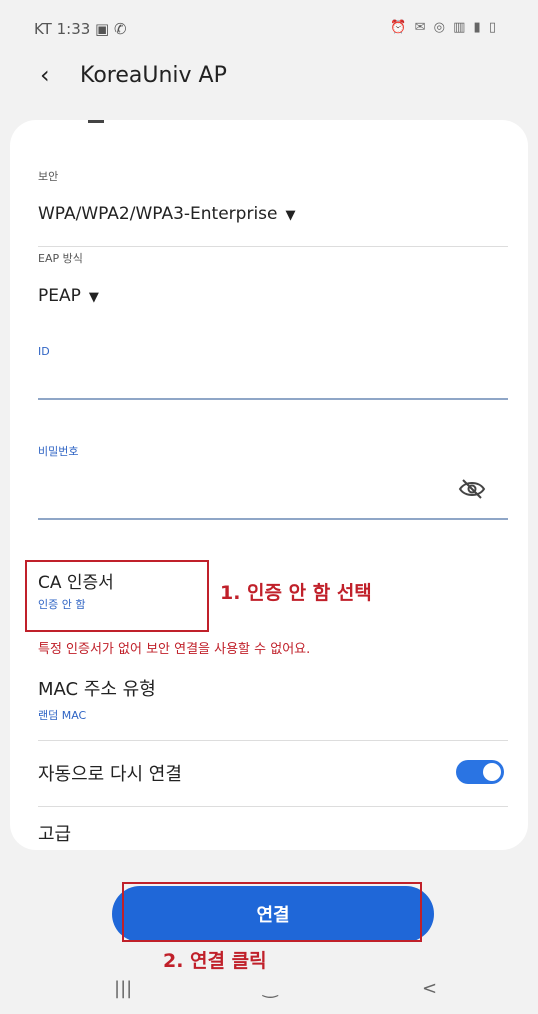  What do you see at coordinates (123, 988) in the screenshot?
I see `recent-apps-icon: |||` at bounding box center [123, 988].